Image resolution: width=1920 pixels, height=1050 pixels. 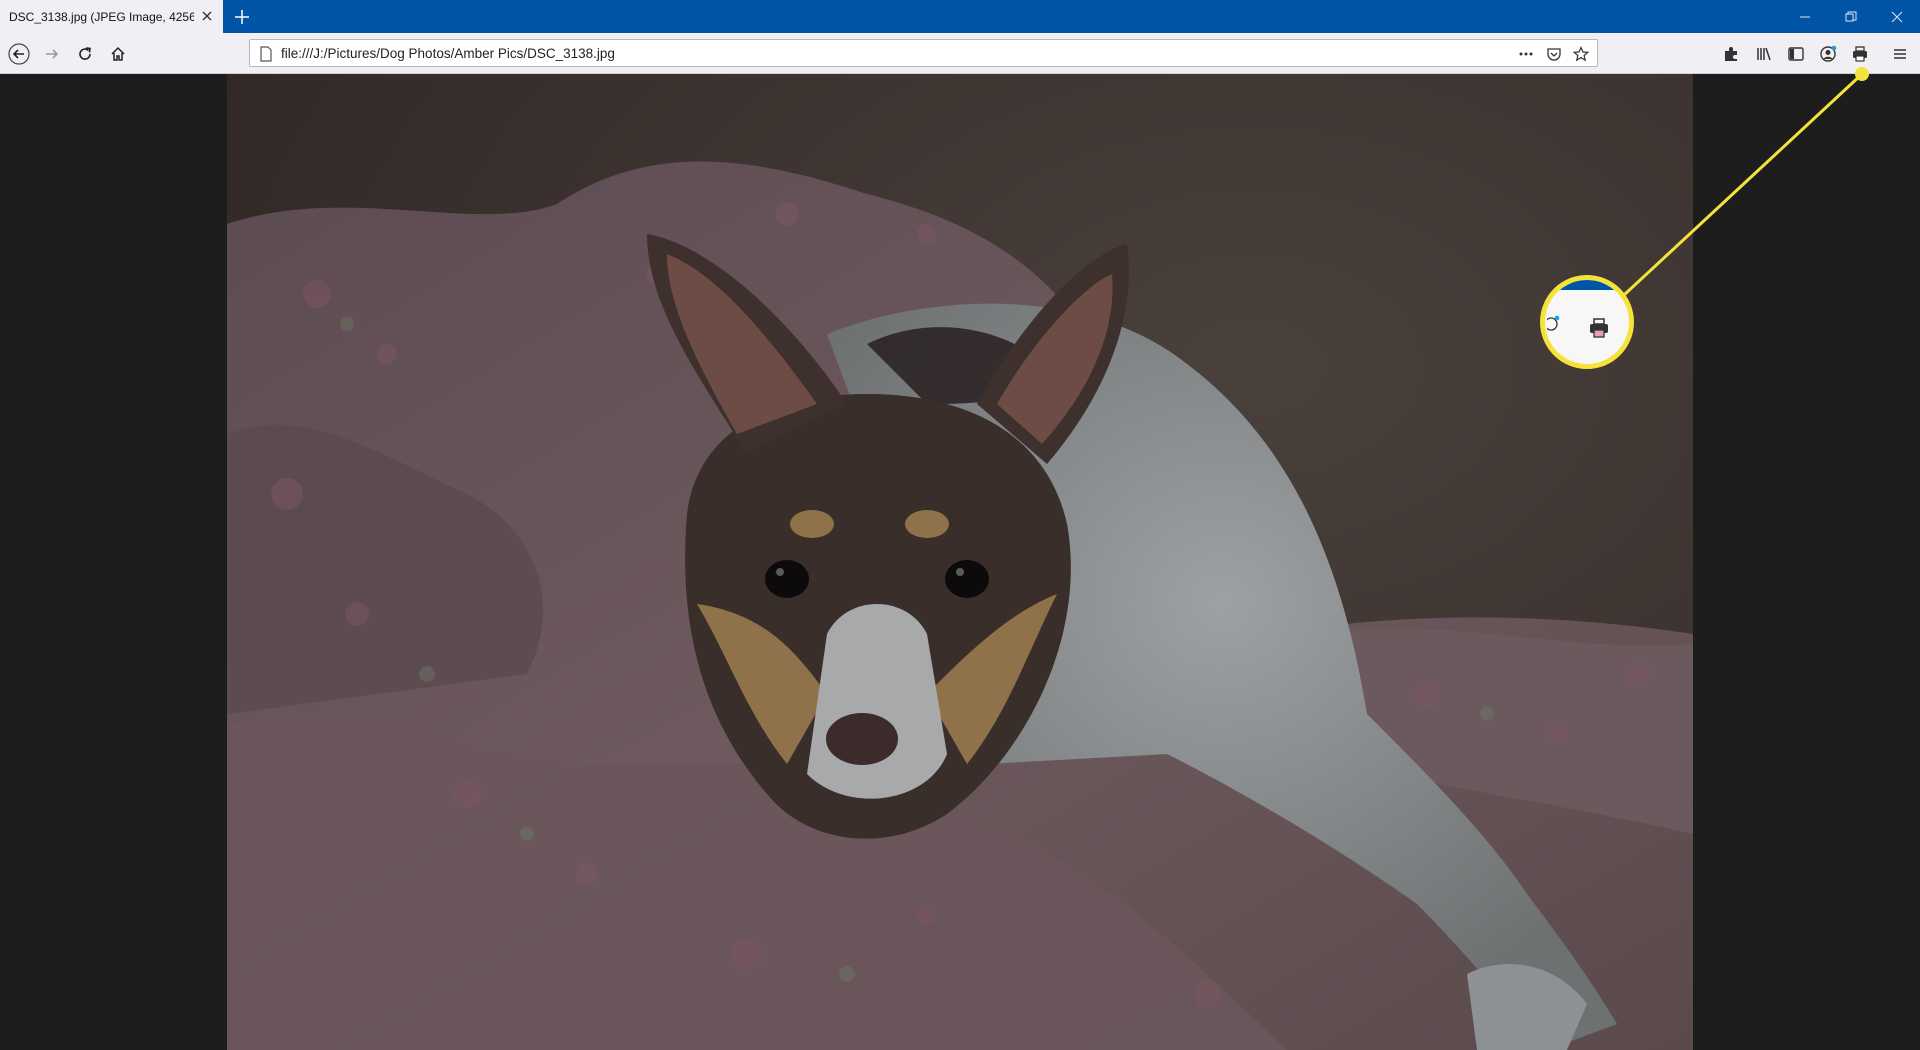 I want to click on library-icon, so click(x=1764, y=54).